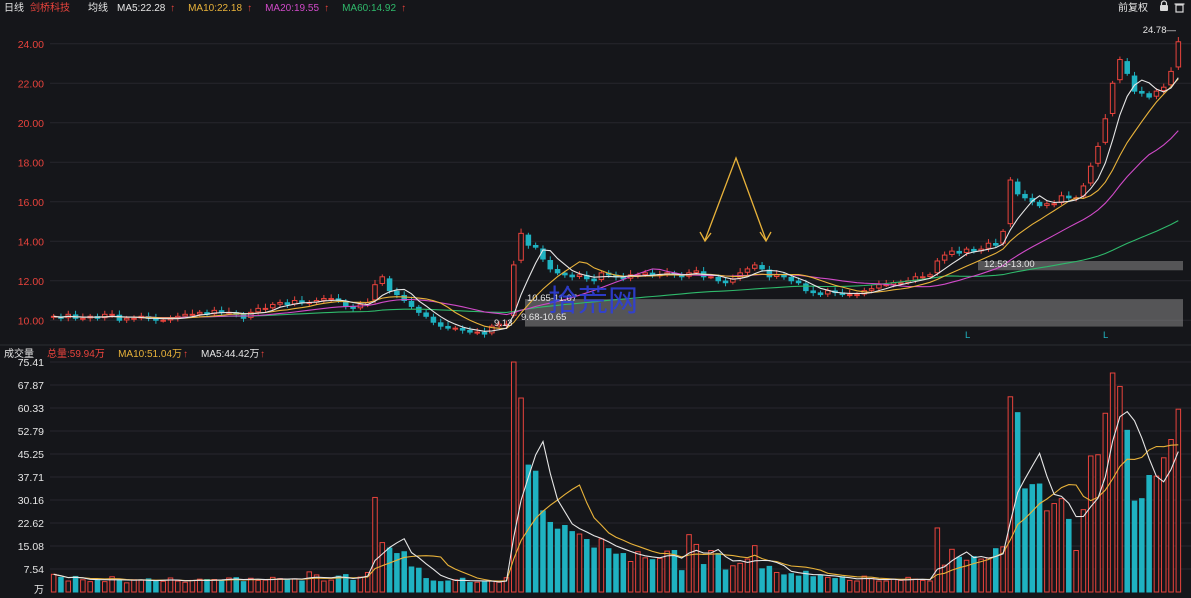  What do you see at coordinates (369, 8) in the screenshot?
I see `legend-item: MA60:14.92` at bounding box center [369, 8].